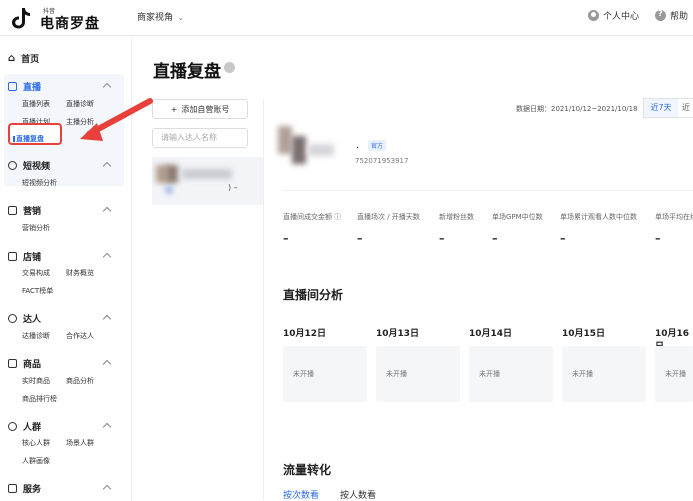  I want to click on crowd-title: 人群, so click(32, 428).